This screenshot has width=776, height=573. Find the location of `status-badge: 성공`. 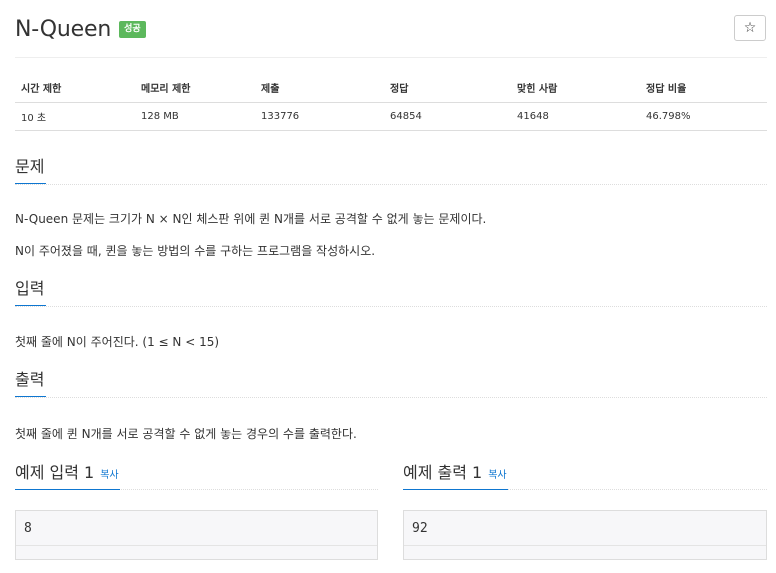

status-badge: 성공 is located at coordinates (132, 29).